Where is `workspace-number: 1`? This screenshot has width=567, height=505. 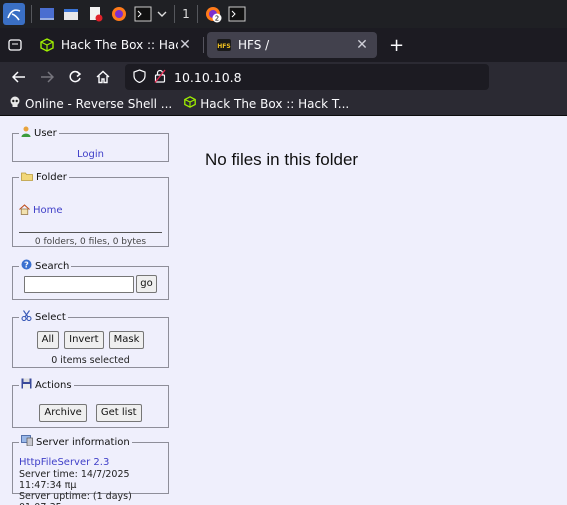
workspace-number: 1 is located at coordinates (186, 14).